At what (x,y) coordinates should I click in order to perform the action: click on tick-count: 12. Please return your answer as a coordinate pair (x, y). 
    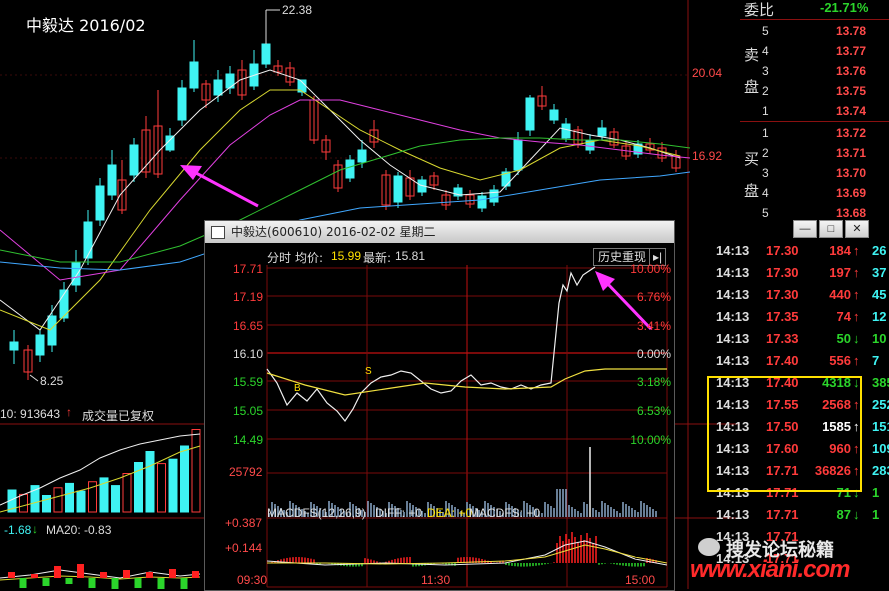
    Looking at the image, I should click on (879, 316).